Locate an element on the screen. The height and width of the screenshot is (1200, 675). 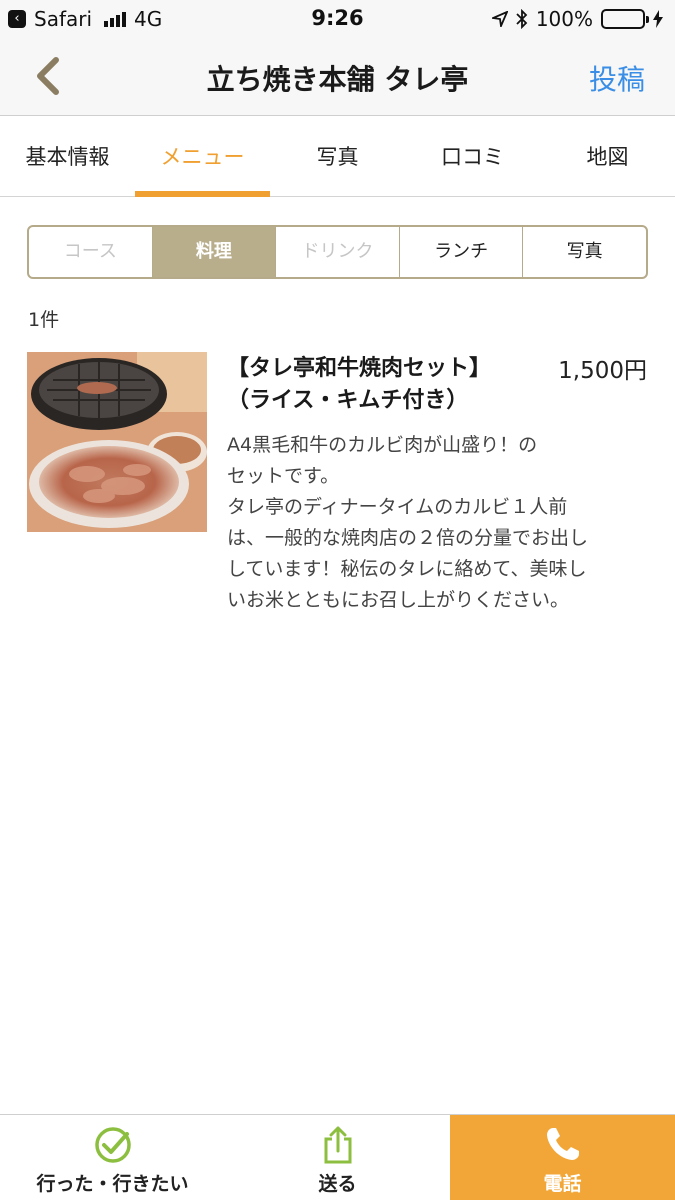
menu-item-photo is located at coordinates (117, 442).